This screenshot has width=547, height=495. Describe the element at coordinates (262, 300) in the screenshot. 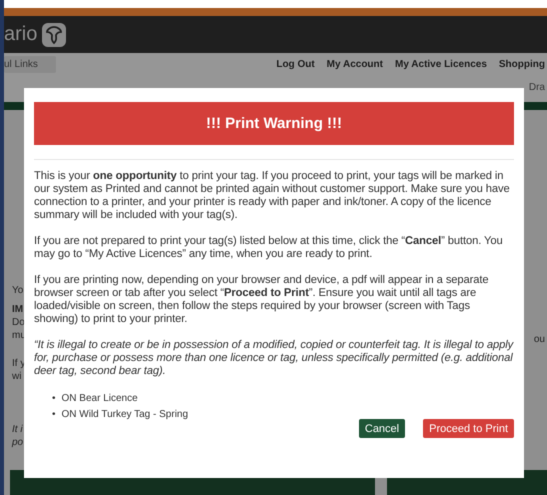

I see `dialog-paragraph: If you are printing now, depending on your browser and device, a pdf will appear in a separate browser screen or tab after you select “Proceed to Print”. Ensure you wait until all tags are loaded/visible on screen, then follow the steps required by your browser (screen with Tags showing) to print to your printer.` at that location.